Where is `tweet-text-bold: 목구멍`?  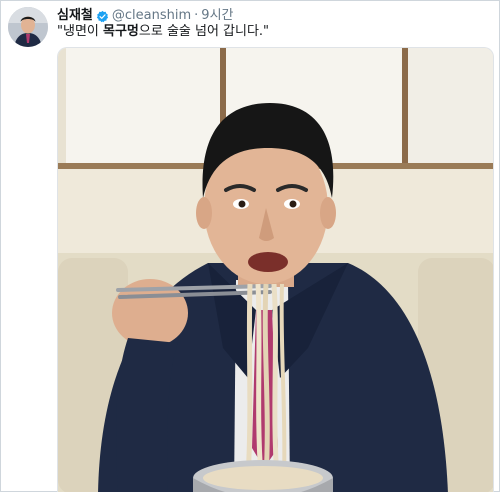 tweet-text-bold: 목구멍 is located at coordinates (121, 31).